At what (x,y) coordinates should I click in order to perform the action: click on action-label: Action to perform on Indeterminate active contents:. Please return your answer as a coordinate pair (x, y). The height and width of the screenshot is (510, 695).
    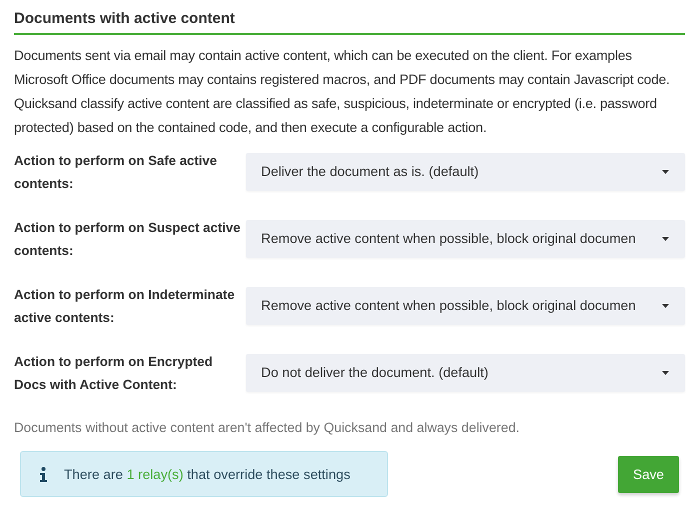
    Looking at the image, I should click on (125, 306).